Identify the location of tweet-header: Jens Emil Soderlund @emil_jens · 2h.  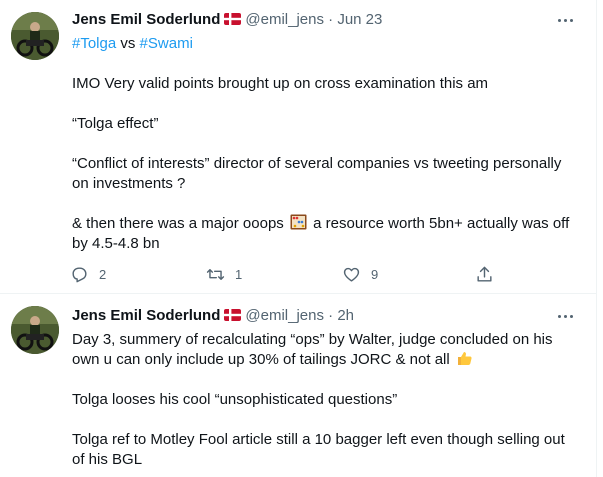
(213, 316).